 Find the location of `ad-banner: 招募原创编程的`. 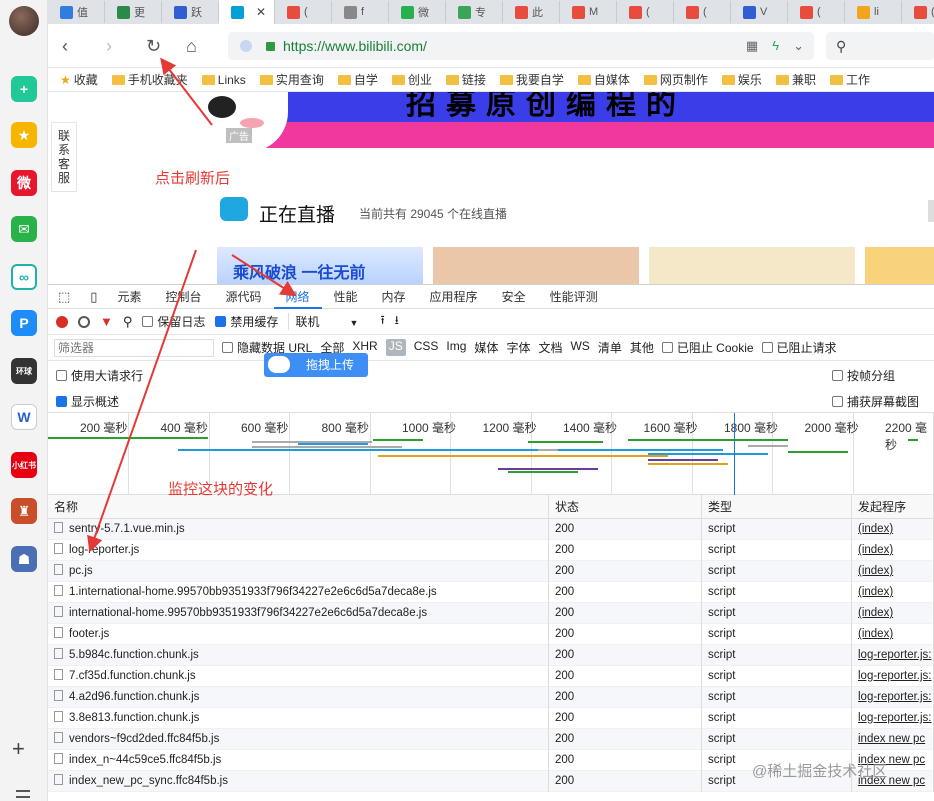

ad-banner: 招募原创编程的 is located at coordinates (575, 120).